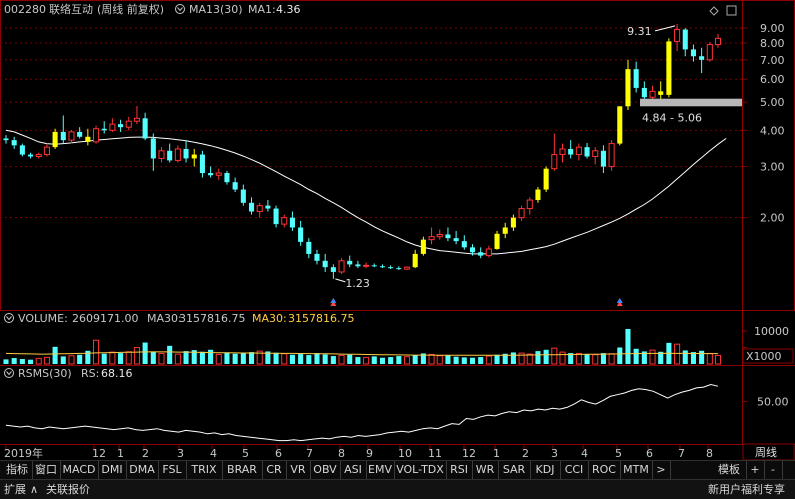  Describe the element at coordinates (298, 470) in the screenshot. I see `indicator-tab-vr: VR` at that location.